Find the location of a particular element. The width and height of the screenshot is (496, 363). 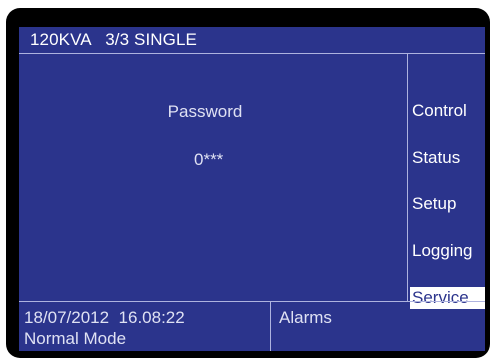

side-menu: Control Status Setup Logging Service is located at coordinates (446, 181).